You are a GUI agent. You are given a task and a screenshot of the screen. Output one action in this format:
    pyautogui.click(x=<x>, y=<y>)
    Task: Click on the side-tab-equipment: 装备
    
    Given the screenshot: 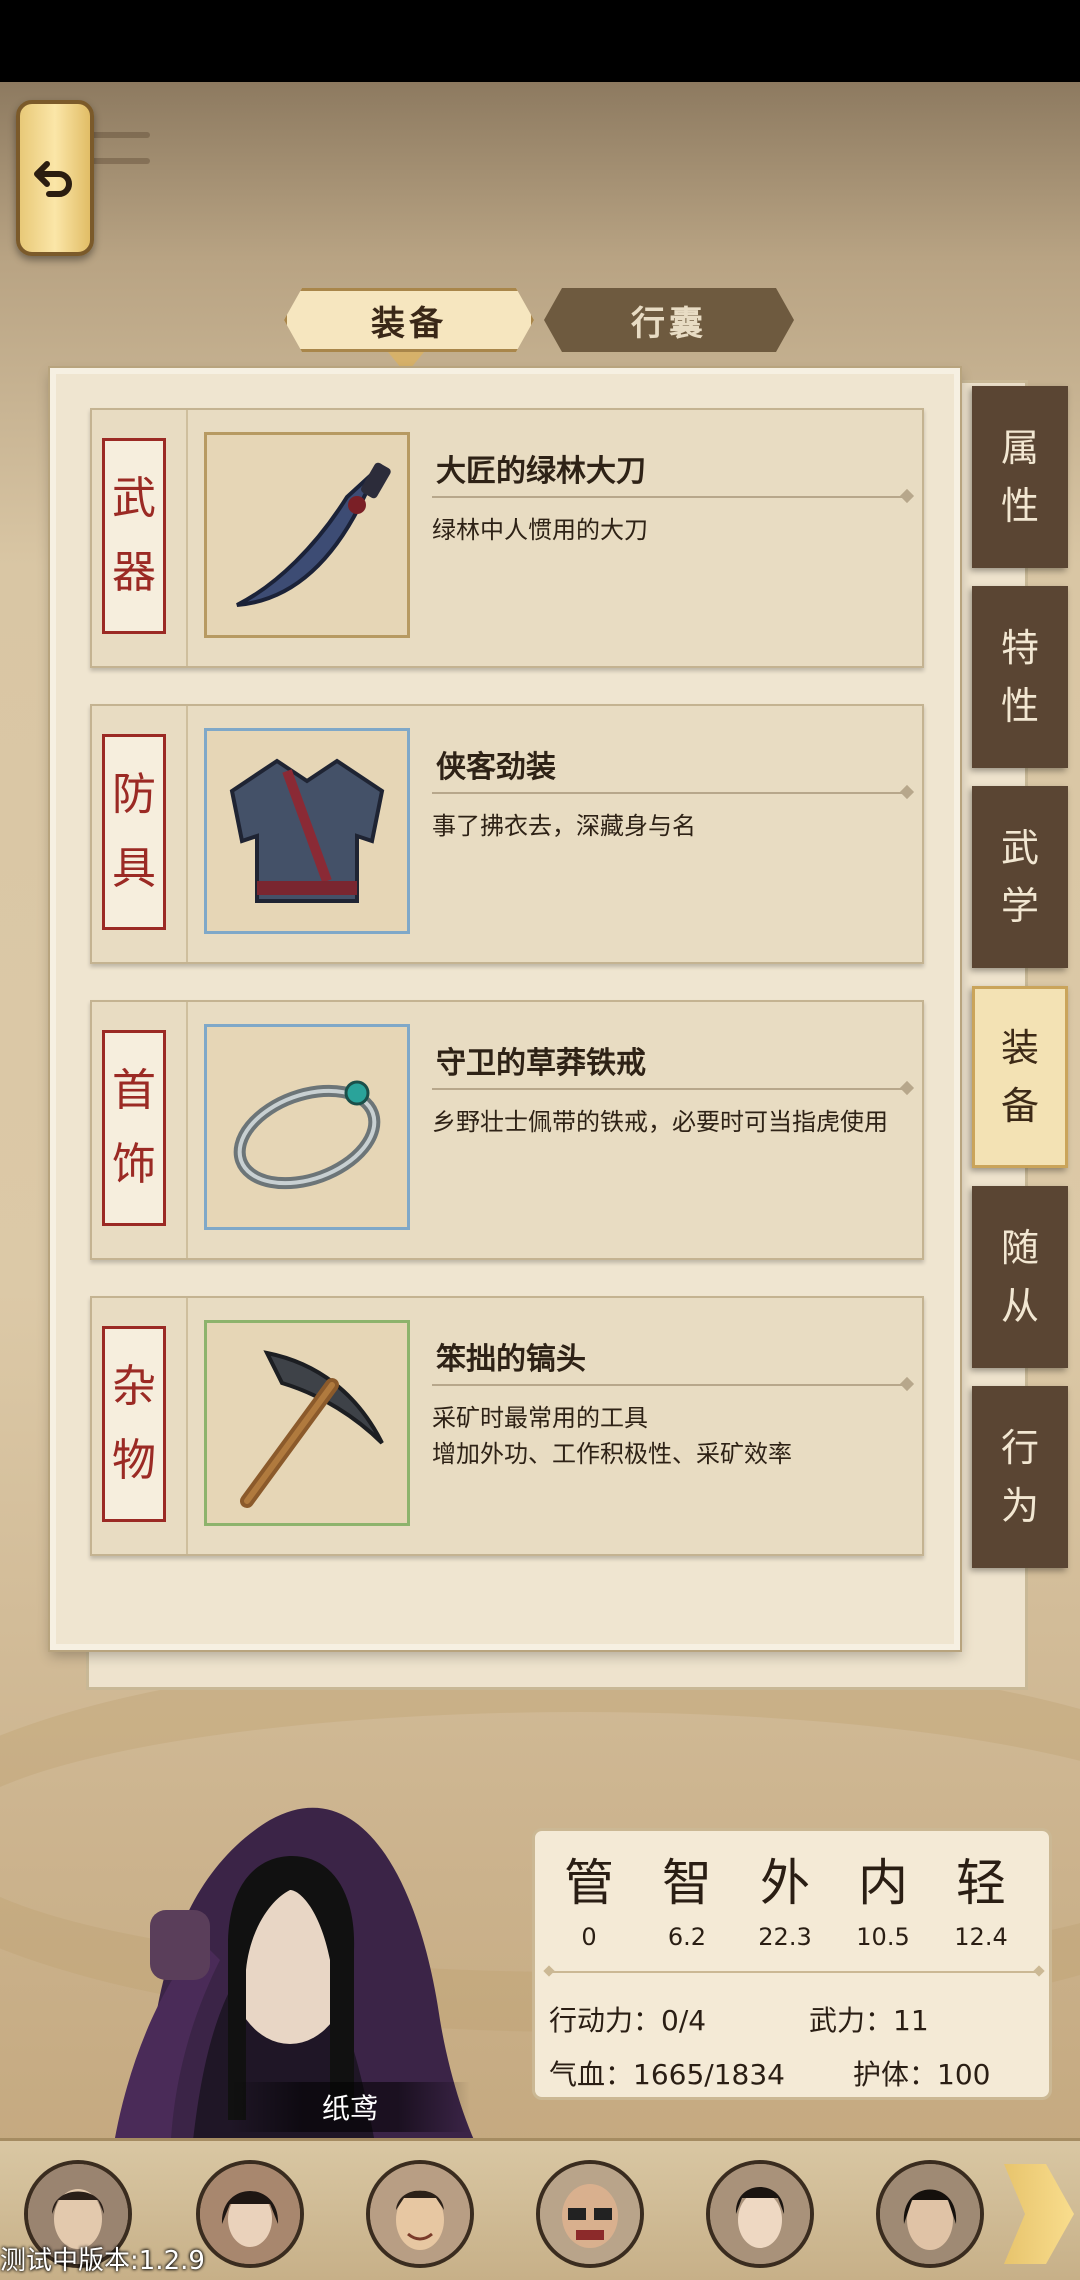 What is the action you would take?
    pyautogui.click(x=1020, y=1077)
    